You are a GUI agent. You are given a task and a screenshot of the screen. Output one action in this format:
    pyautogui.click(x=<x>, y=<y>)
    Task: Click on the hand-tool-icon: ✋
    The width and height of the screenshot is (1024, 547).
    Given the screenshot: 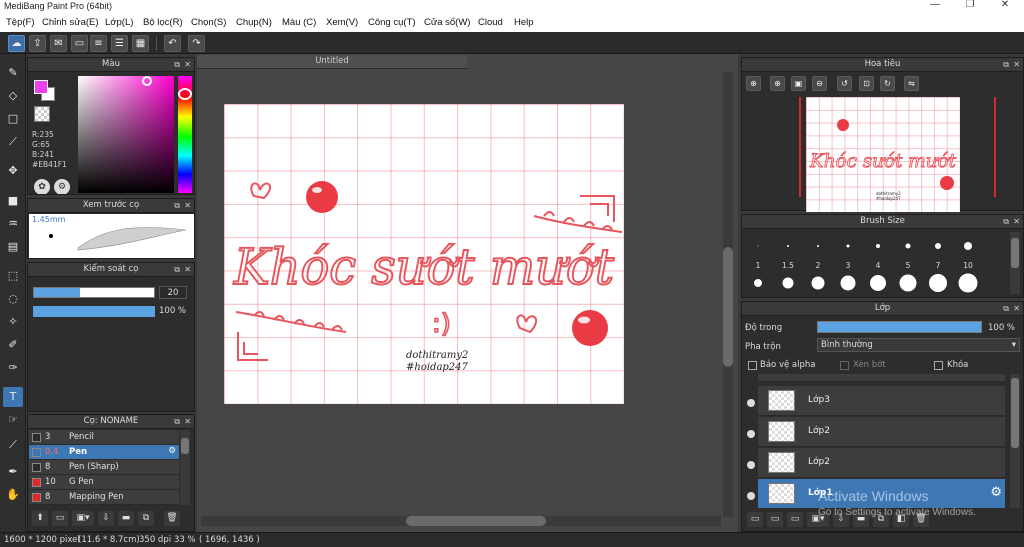 What is the action you would take?
    pyautogui.click(x=13, y=495)
    